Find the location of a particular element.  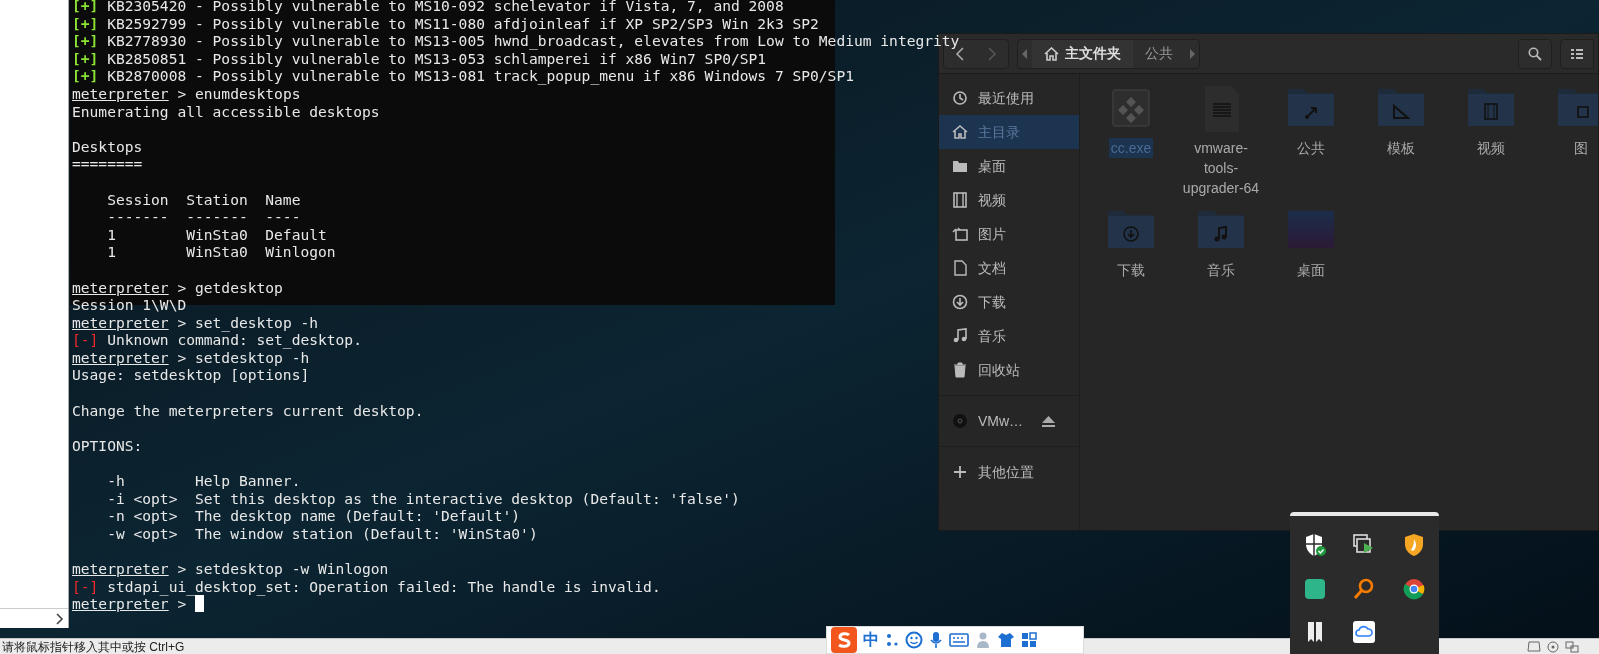

microphone-icon is located at coordinates (936, 640).